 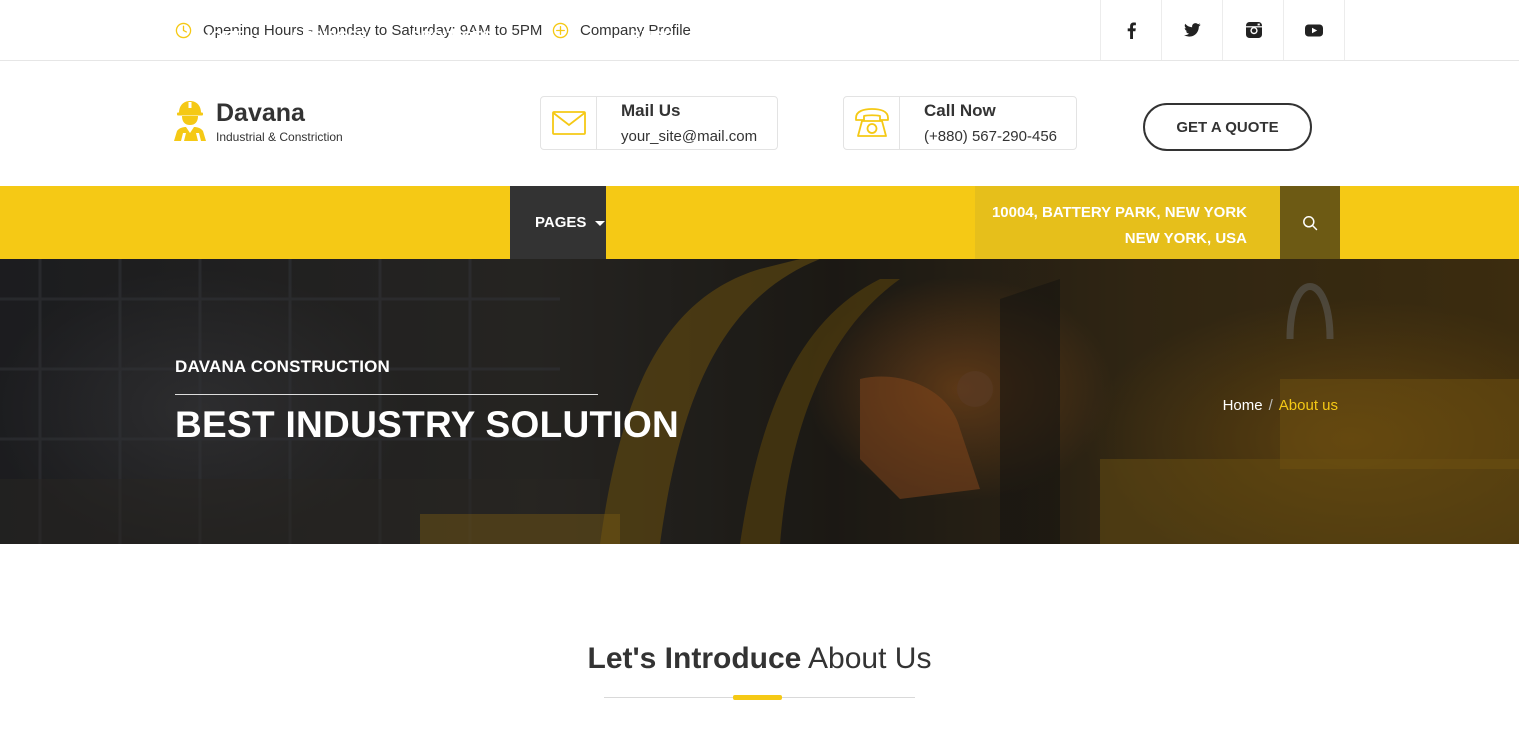 I want to click on facebook-icon, so click(x=1131, y=30).